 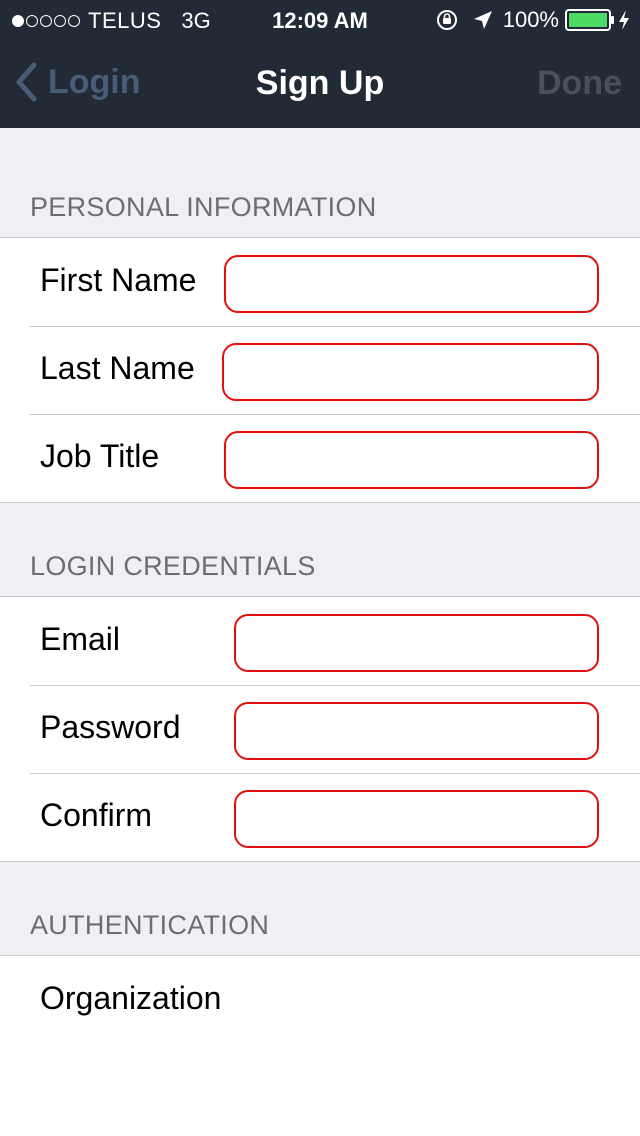 What do you see at coordinates (416, 731) in the screenshot?
I see `password-field` at bounding box center [416, 731].